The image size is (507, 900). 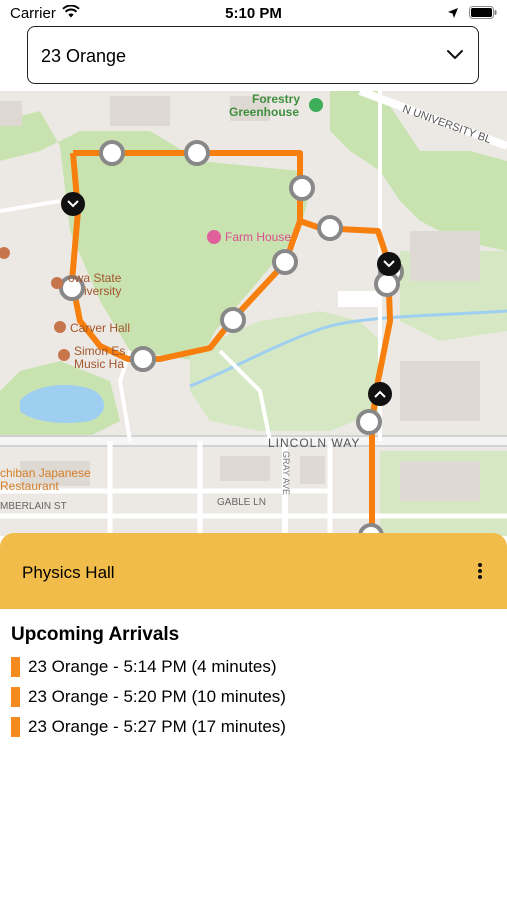 What do you see at coordinates (99, 364) in the screenshot?
I see `simon-estes-label-2: Music Ha` at bounding box center [99, 364].